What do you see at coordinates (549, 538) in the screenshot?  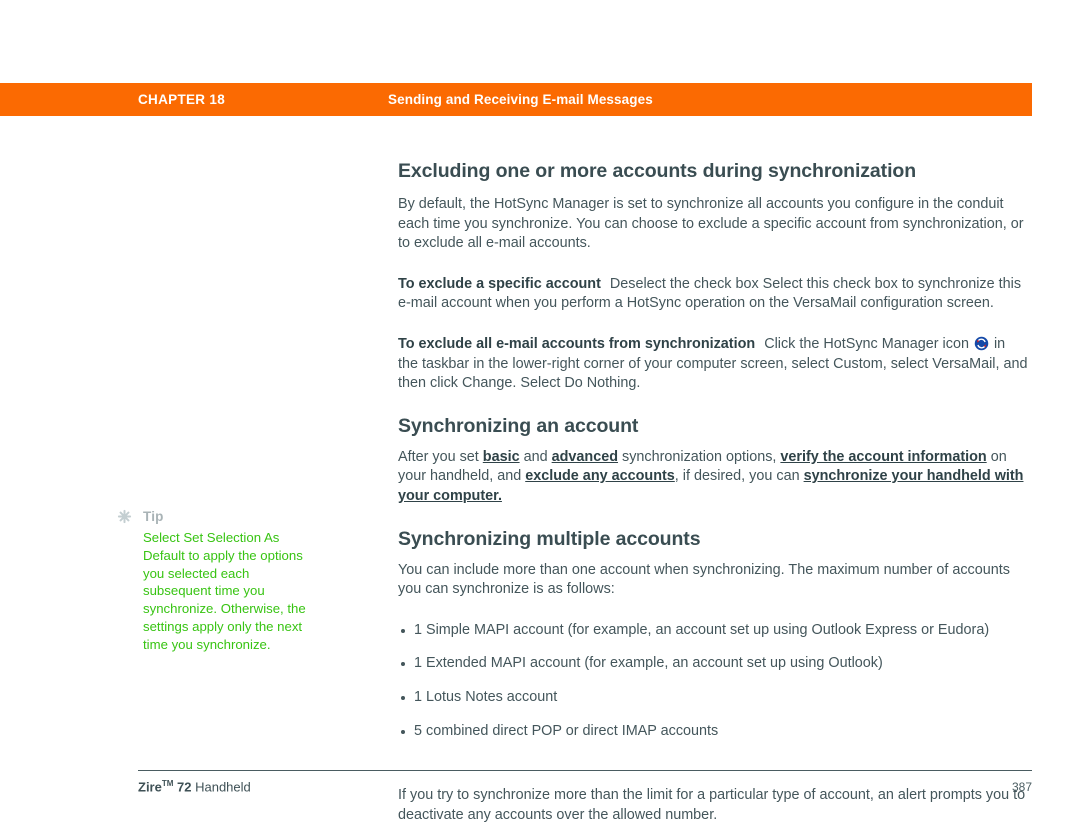 I see `section-title-synchronizing-multiple-accounts: Synchronizing multiple accounts` at bounding box center [549, 538].